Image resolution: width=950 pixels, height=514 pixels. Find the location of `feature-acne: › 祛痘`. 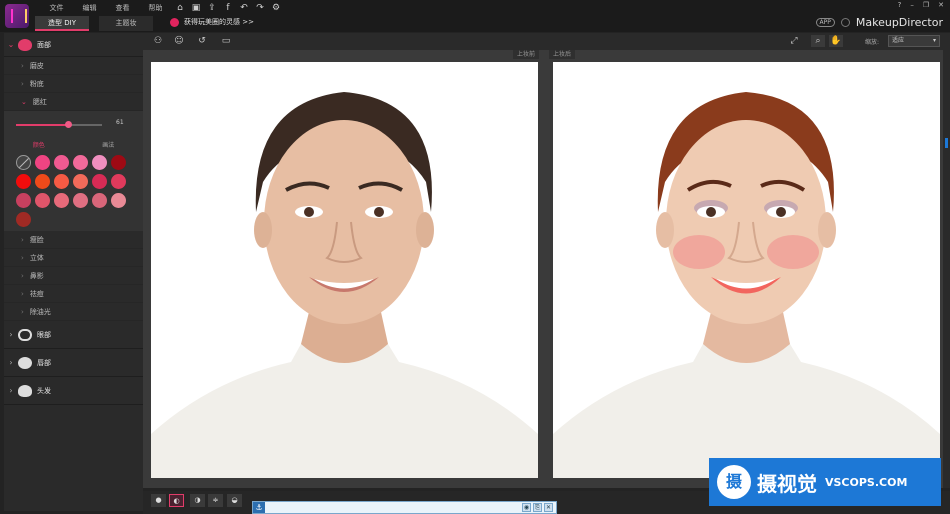

feature-acne: › 祛痘 is located at coordinates (73, 294).